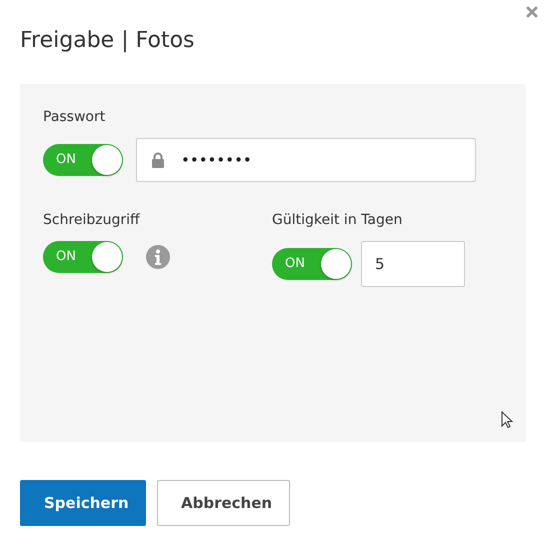 The height and width of the screenshot is (547, 546). I want to click on info-icon, so click(158, 257).